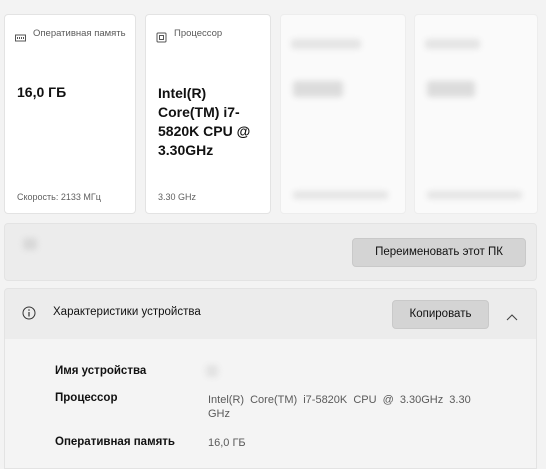 Image resolution: width=546 pixels, height=469 pixels. Describe the element at coordinates (227, 443) in the screenshot. I see `spec-value-ram: 16,0 ГБ` at that location.